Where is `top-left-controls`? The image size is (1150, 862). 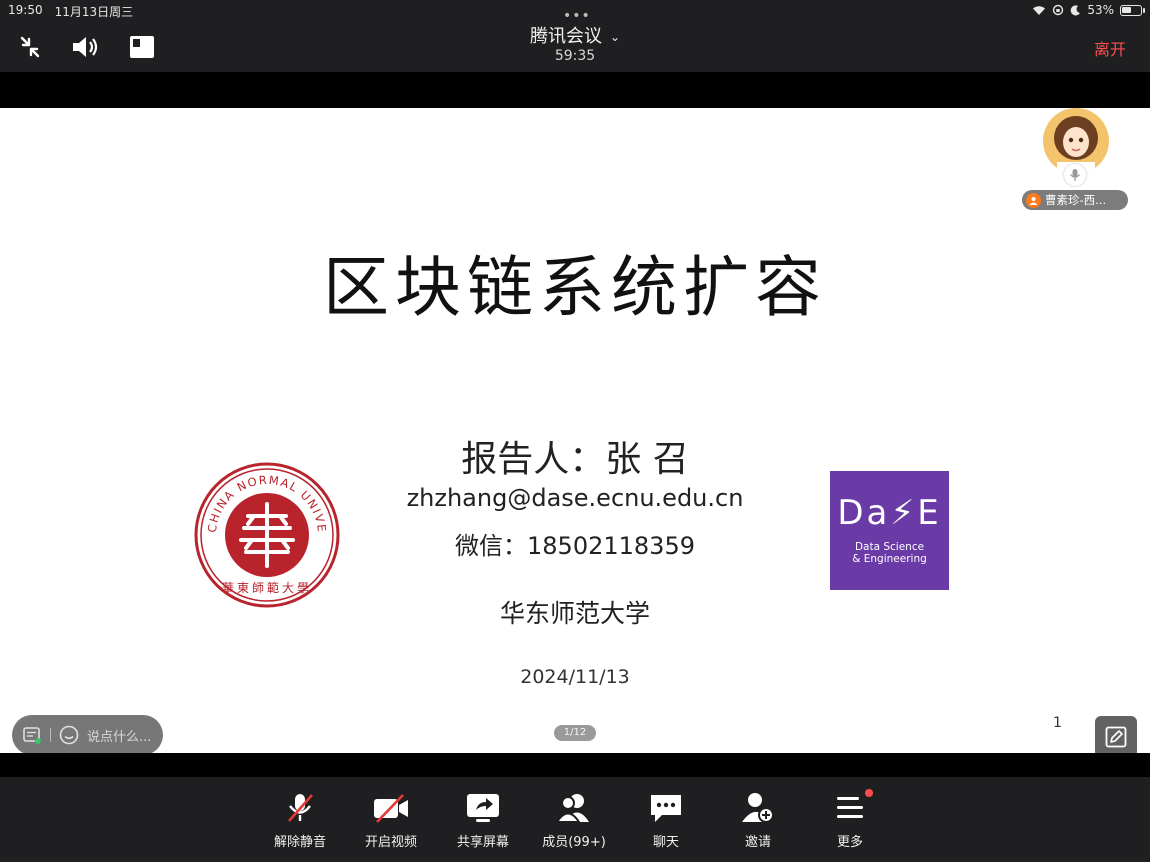 top-left-controls is located at coordinates (86, 47).